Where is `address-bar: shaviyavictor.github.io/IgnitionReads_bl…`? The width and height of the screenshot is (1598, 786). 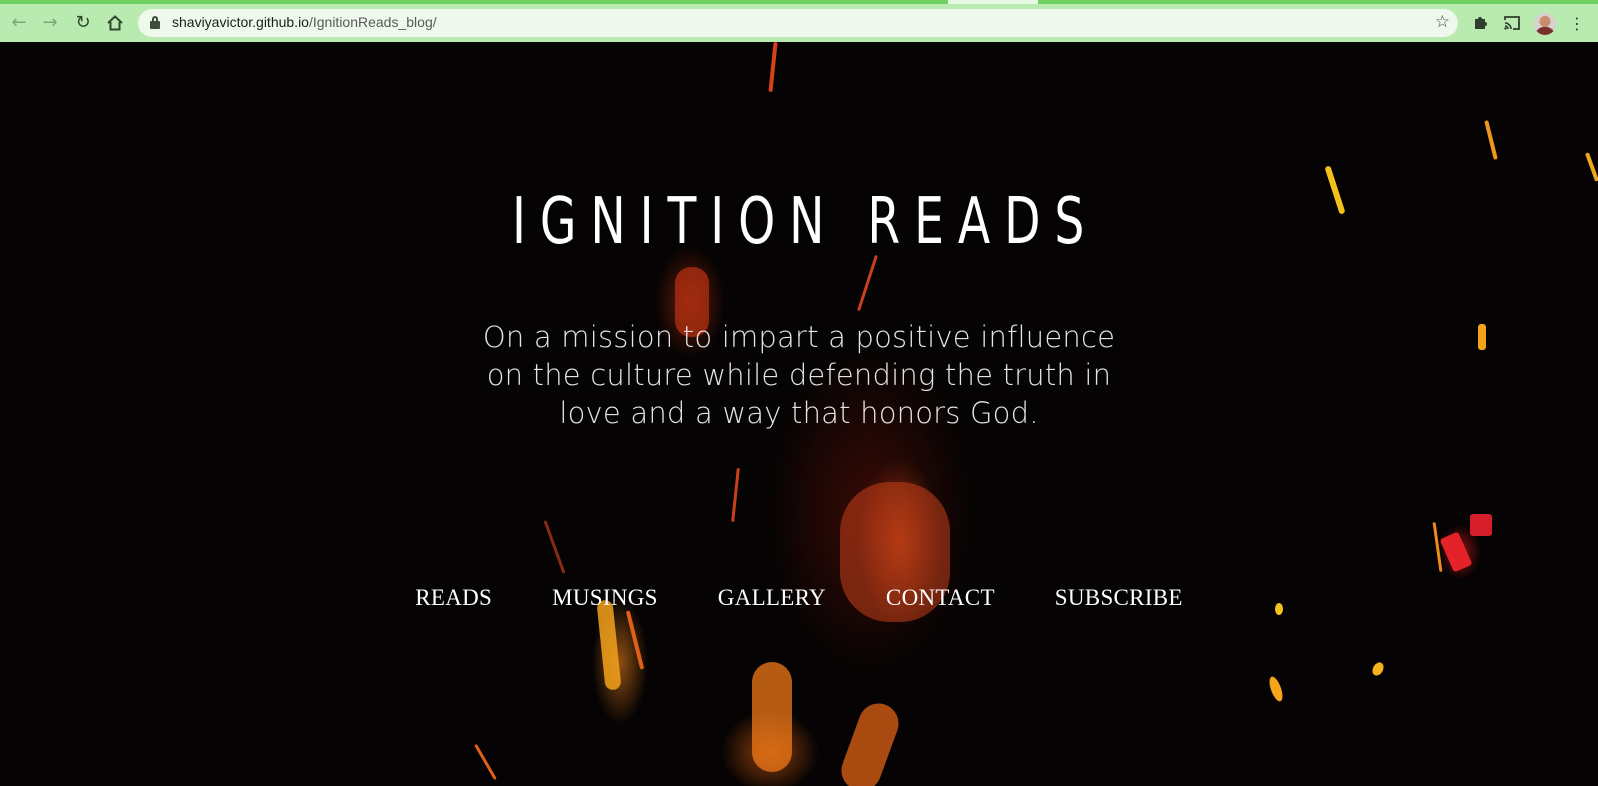 address-bar: shaviyavictor.github.io/IgnitionReads_bl… is located at coordinates (798, 23).